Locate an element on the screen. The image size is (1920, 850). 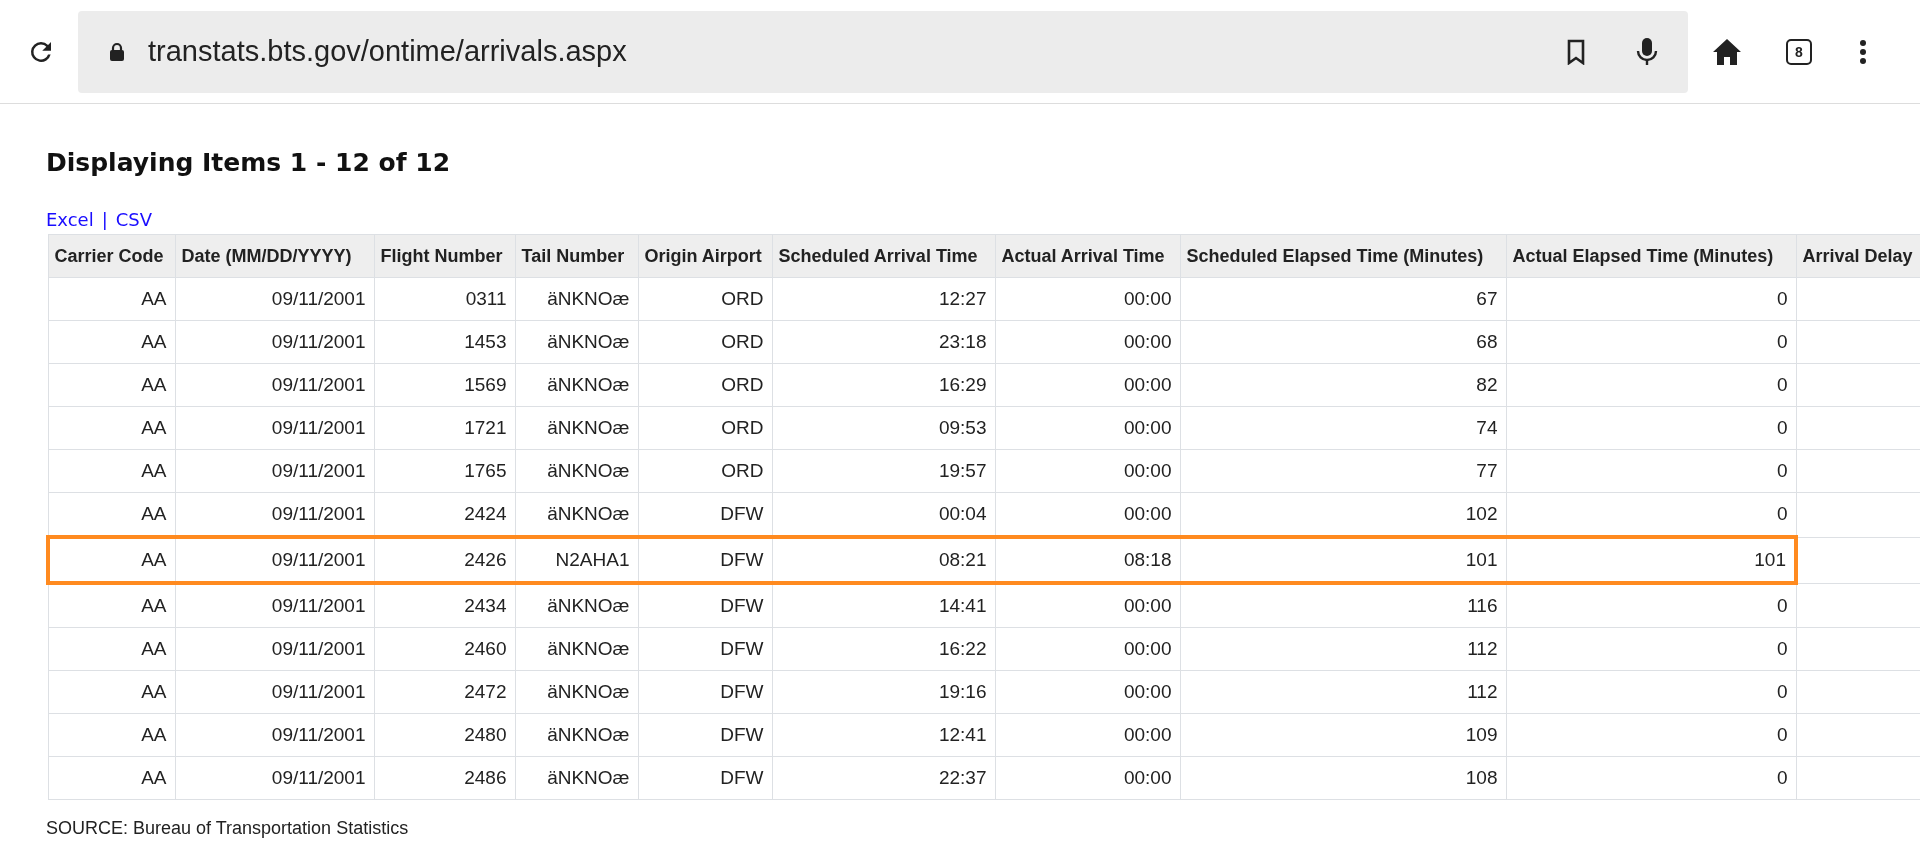
excel-link: Excel is located at coordinates (70, 219).